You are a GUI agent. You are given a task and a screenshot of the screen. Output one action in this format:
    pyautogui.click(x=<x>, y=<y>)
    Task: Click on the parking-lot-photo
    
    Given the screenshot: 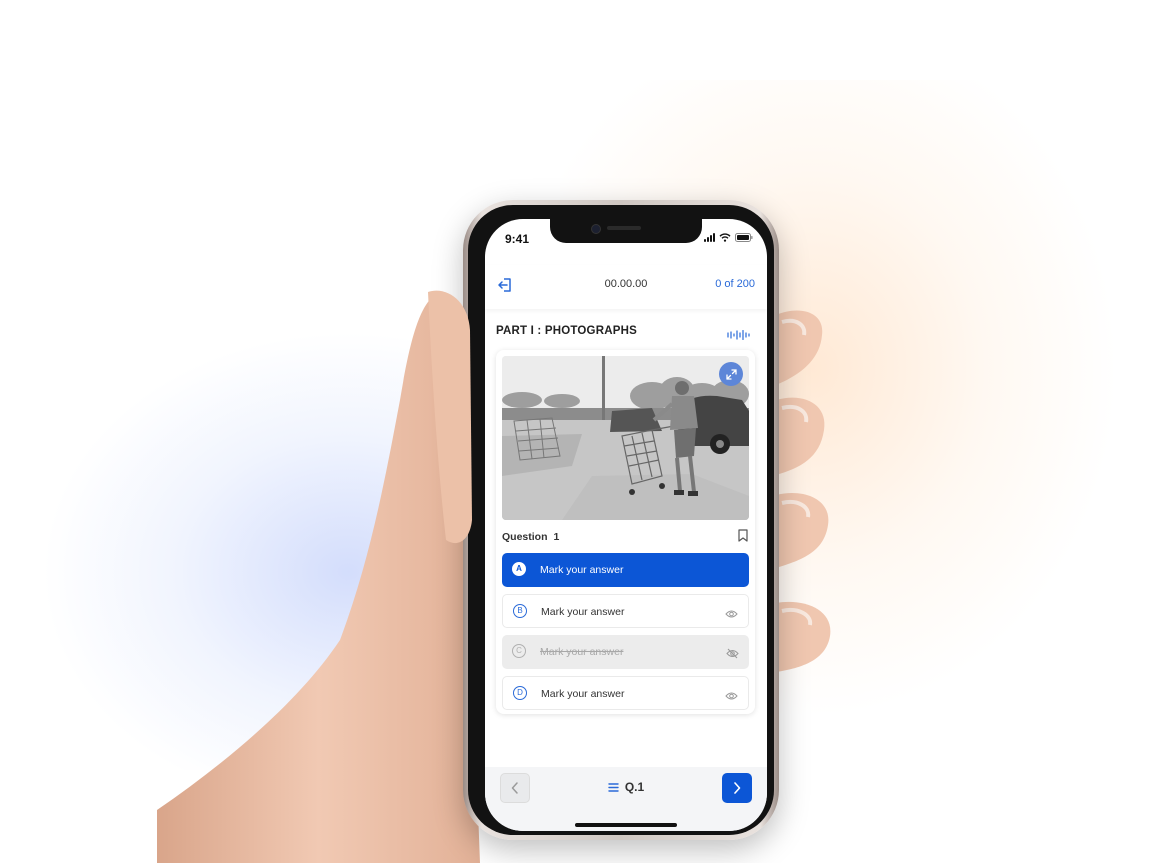 What is the action you would take?
    pyautogui.click(x=625, y=438)
    